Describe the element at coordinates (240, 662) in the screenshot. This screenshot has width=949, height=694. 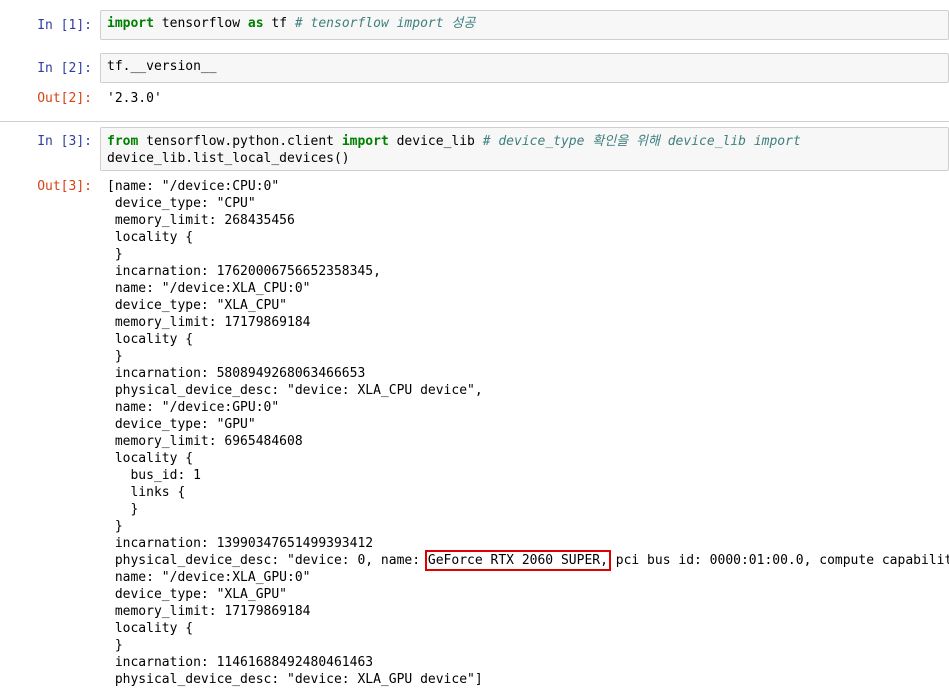
I see `output-line: incarnation: 11461688492480461463` at that location.